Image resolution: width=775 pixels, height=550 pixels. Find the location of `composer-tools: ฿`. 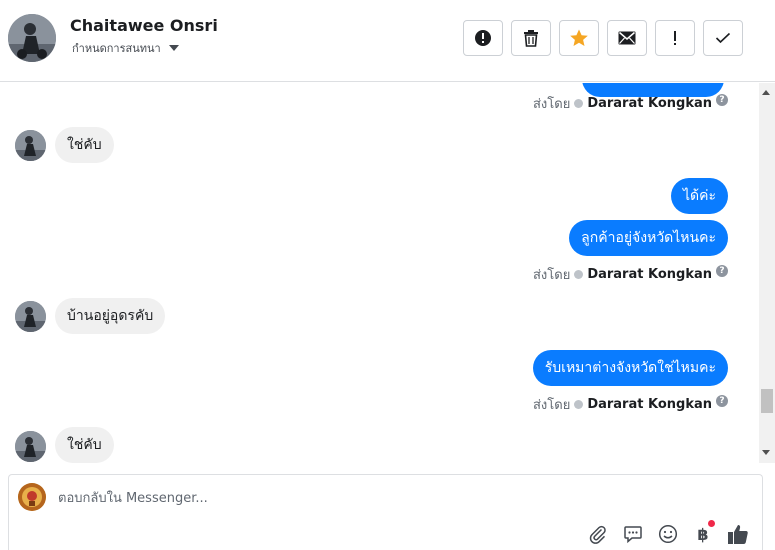

composer-tools: ฿ is located at coordinates (668, 532).